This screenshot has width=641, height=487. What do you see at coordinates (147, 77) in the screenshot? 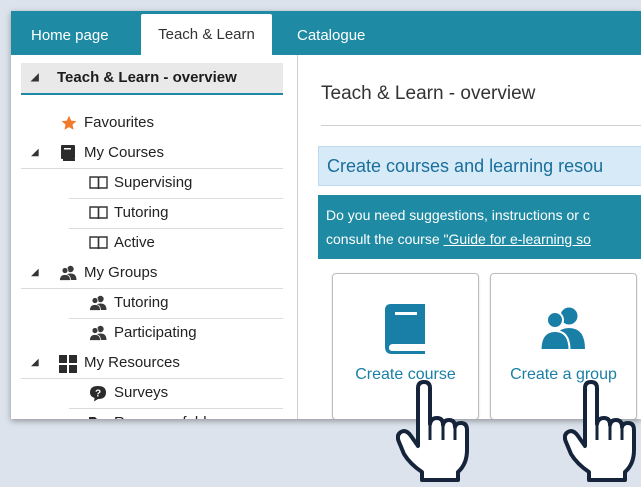
I see `sidebar-item-label: Teach & Learn - overview` at bounding box center [147, 77].